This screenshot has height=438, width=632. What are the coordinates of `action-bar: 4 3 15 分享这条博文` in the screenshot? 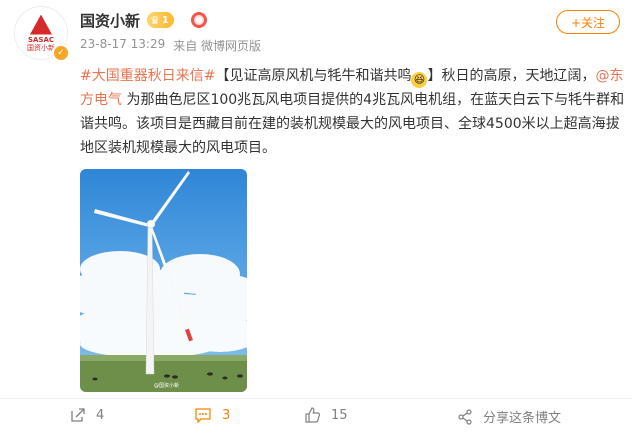 It's located at (316, 418).